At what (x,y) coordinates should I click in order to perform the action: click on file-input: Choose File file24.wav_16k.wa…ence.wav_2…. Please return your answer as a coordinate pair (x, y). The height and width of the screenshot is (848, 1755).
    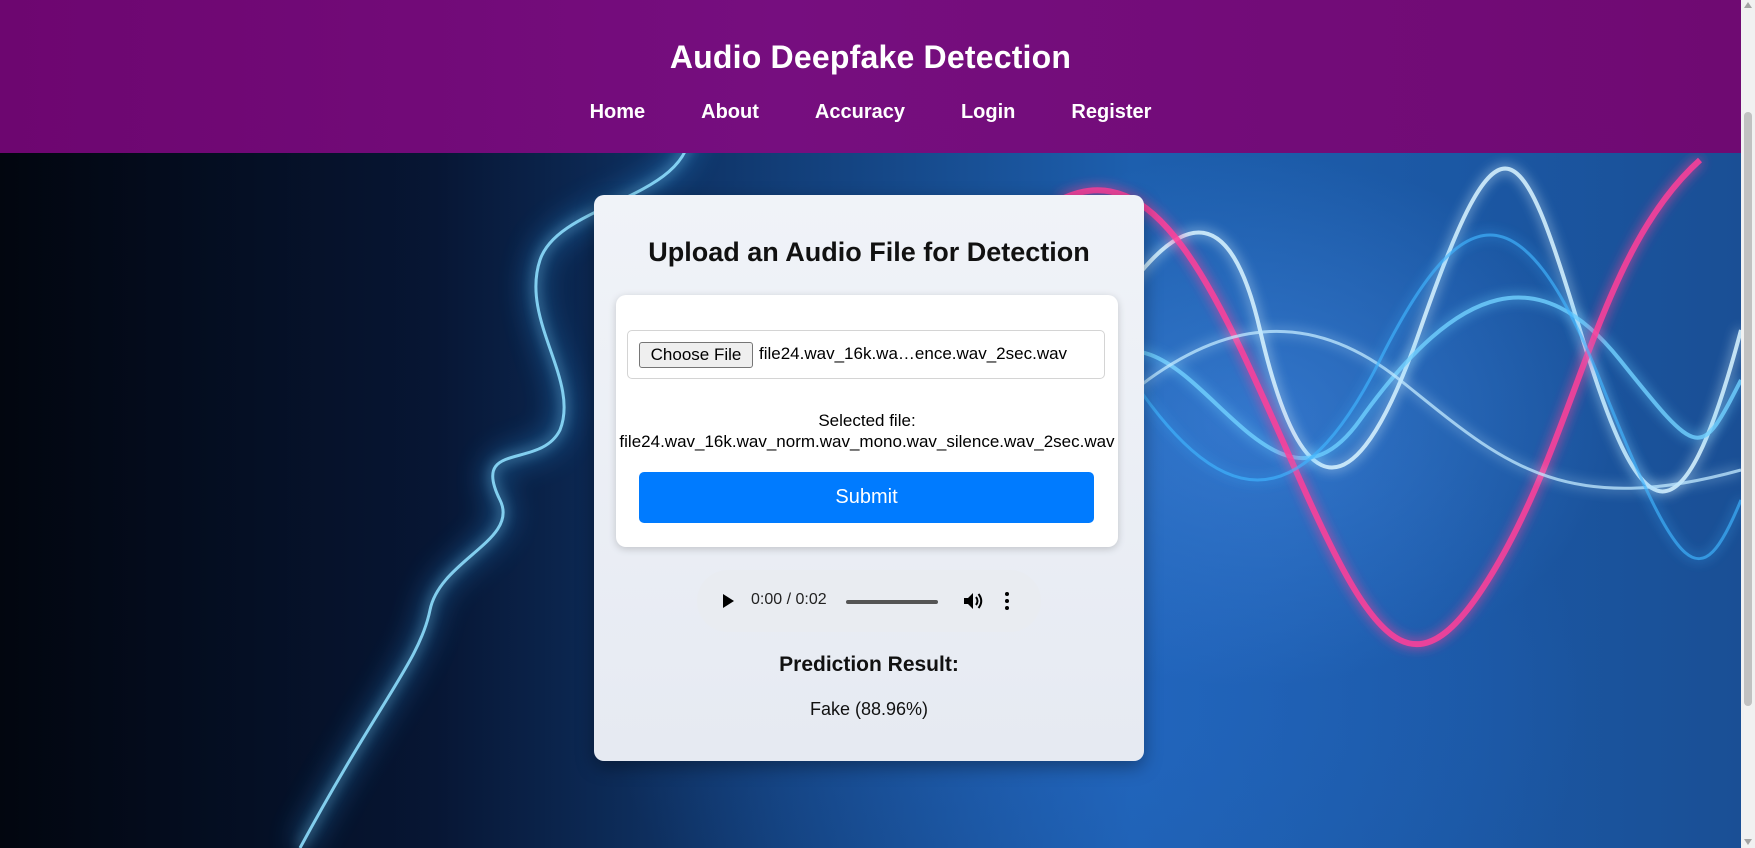
    Looking at the image, I should click on (866, 354).